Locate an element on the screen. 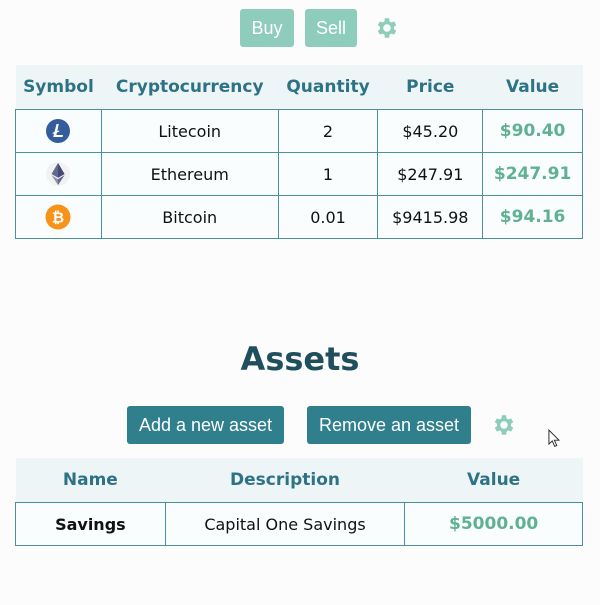  buy-button: Buy is located at coordinates (267, 28).